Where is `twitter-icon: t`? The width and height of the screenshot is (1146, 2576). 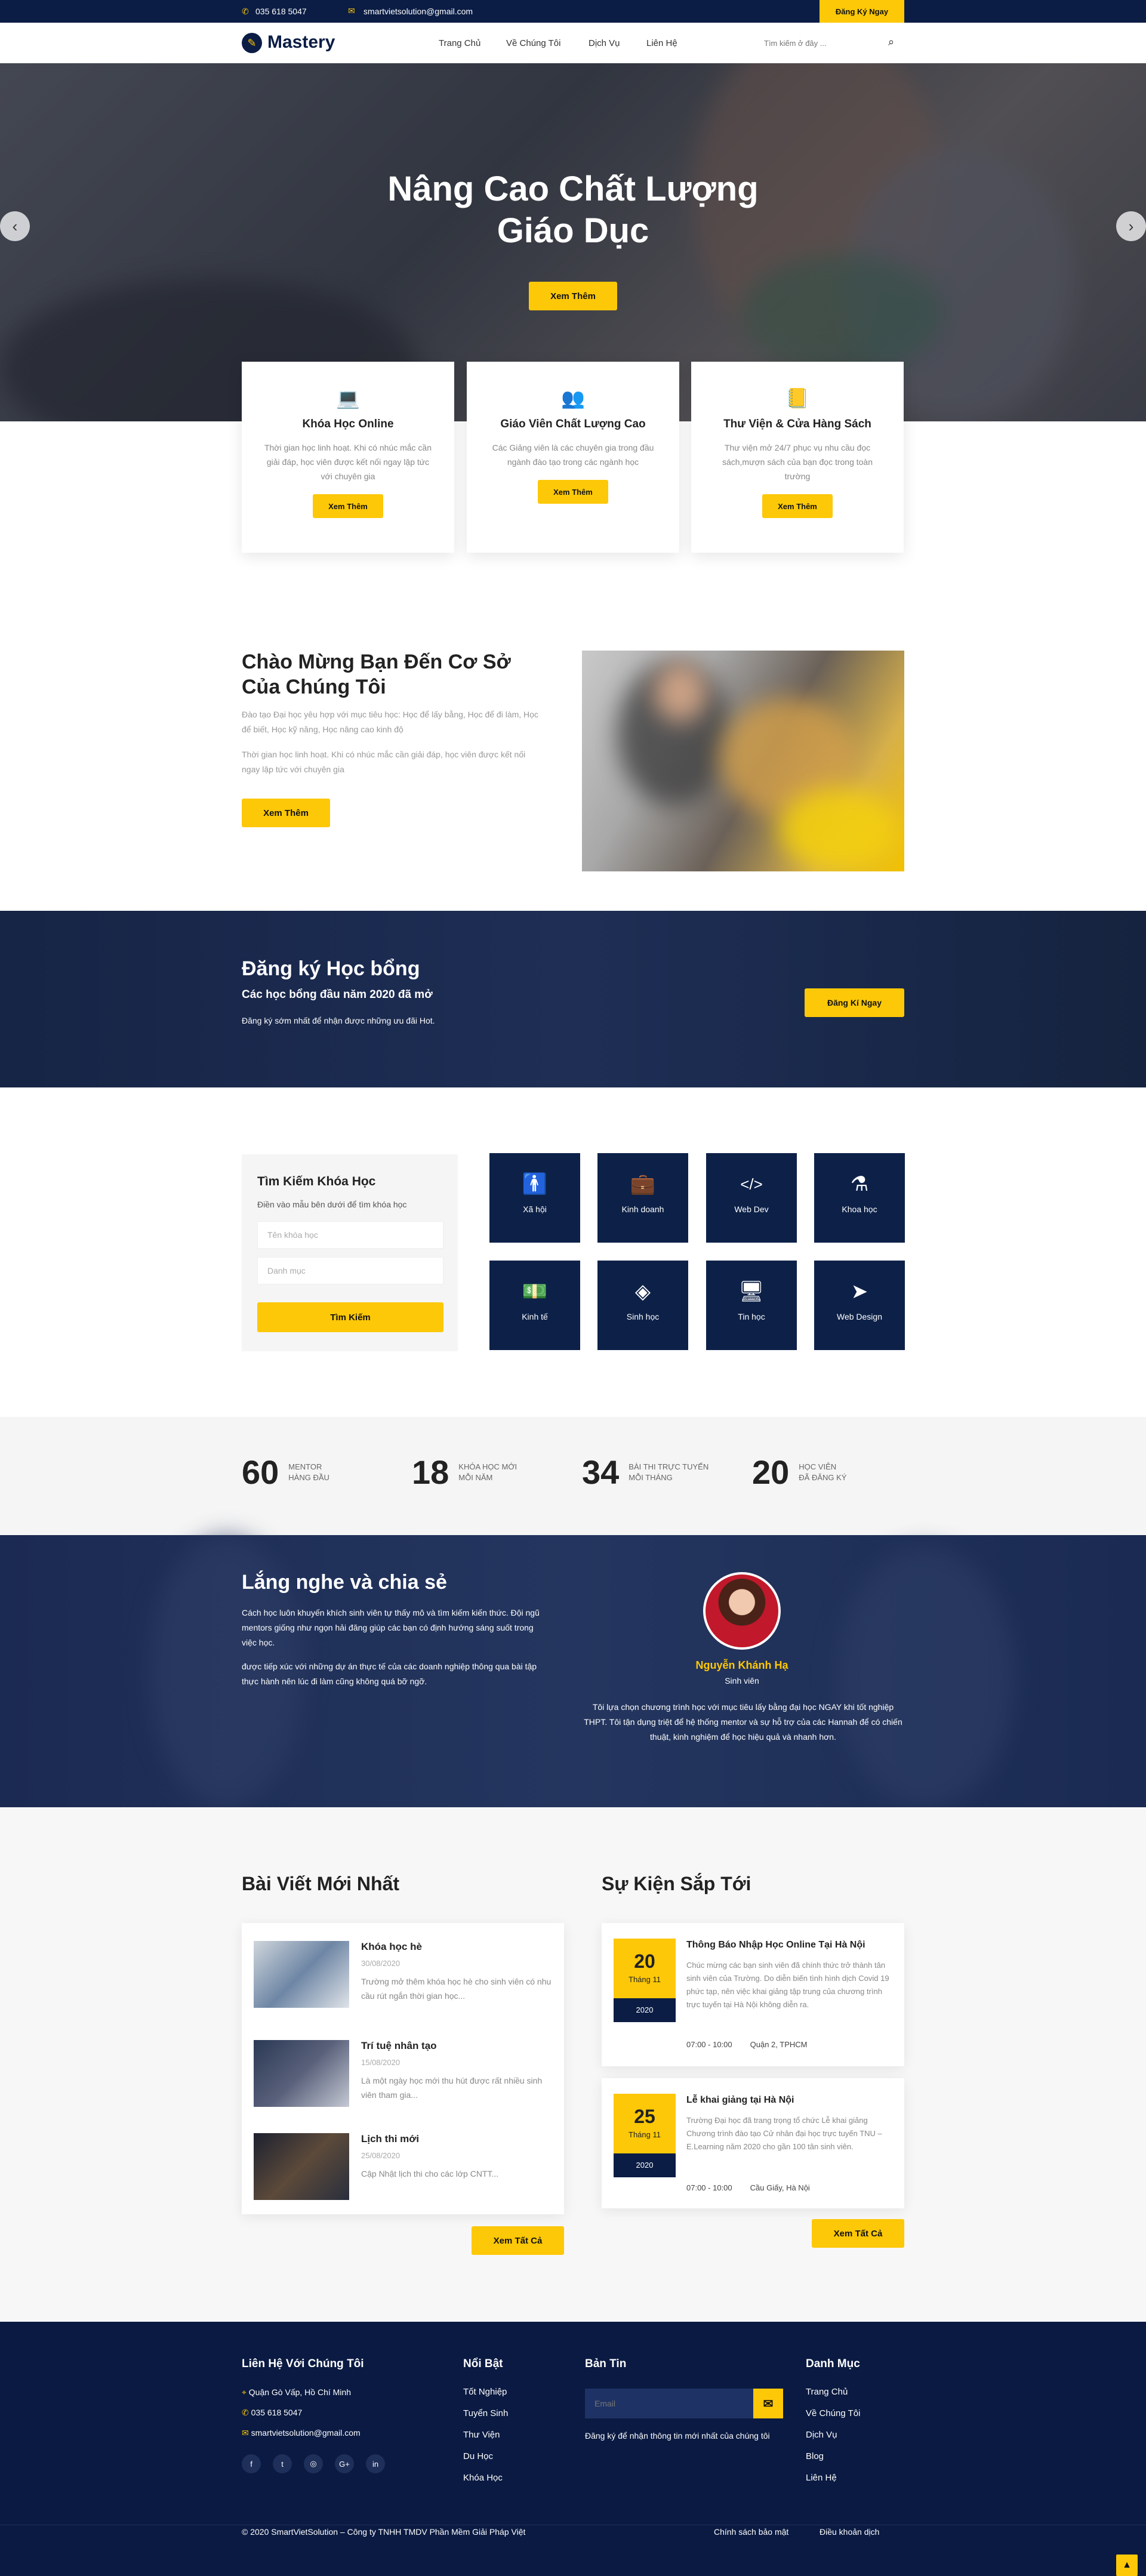 twitter-icon: t is located at coordinates (282, 2463).